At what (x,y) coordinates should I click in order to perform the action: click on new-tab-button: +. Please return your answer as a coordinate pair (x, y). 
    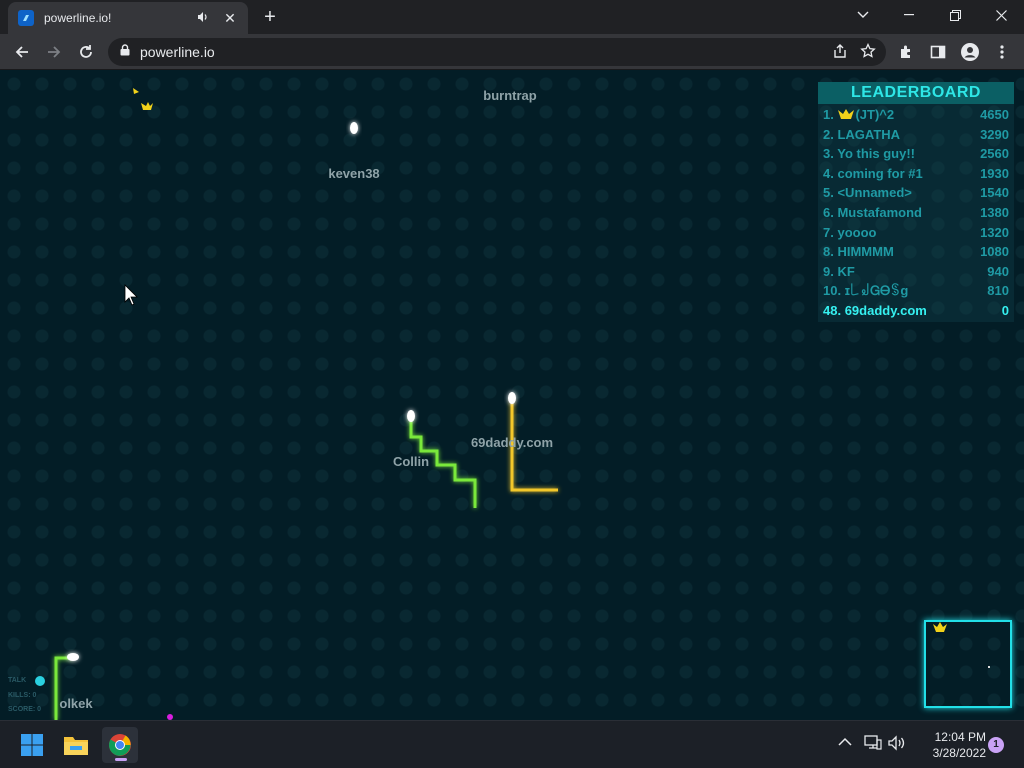
    Looking at the image, I should click on (270, 18).